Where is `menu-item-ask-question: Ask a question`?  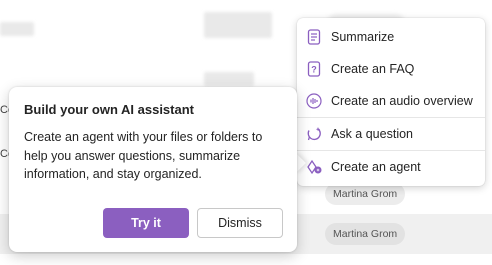 menu-item-ask-question: Ask a question is located at coordinates (391, 134).